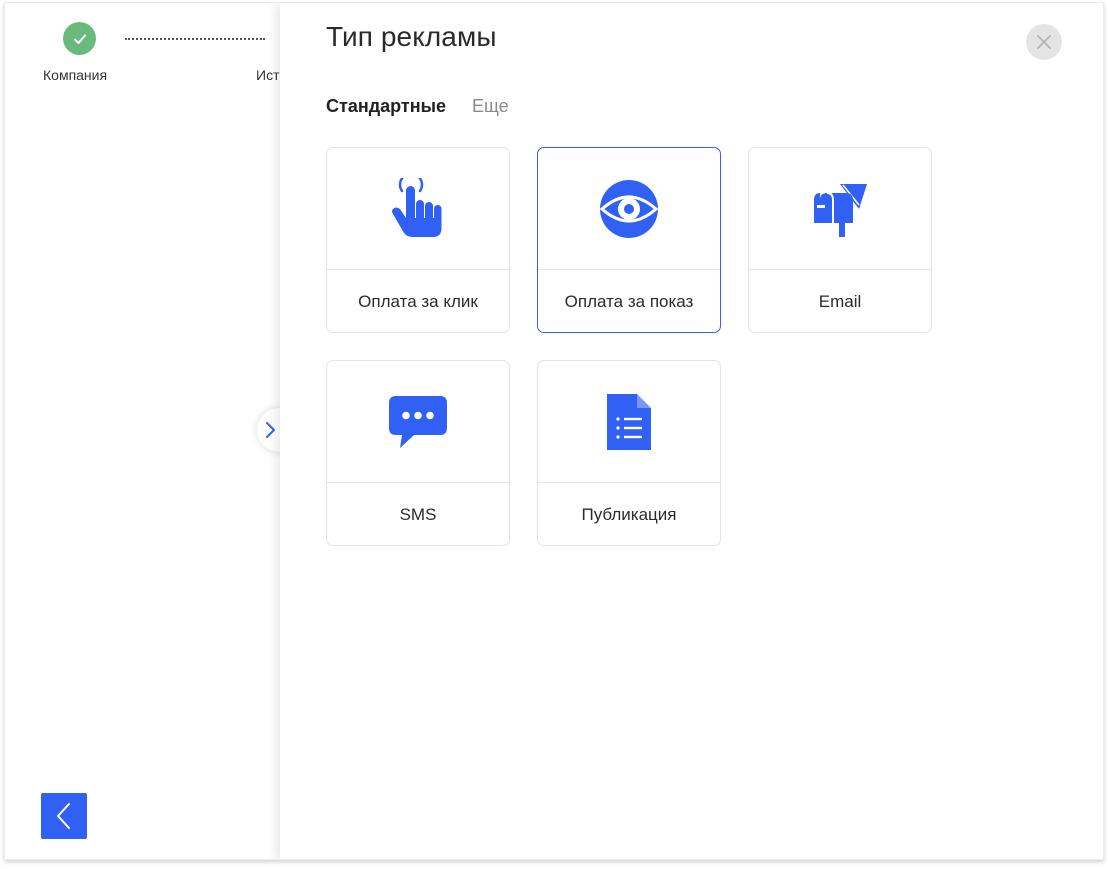 The image size is (1108, 869). I want to click on step-connector, so click(195, 39).